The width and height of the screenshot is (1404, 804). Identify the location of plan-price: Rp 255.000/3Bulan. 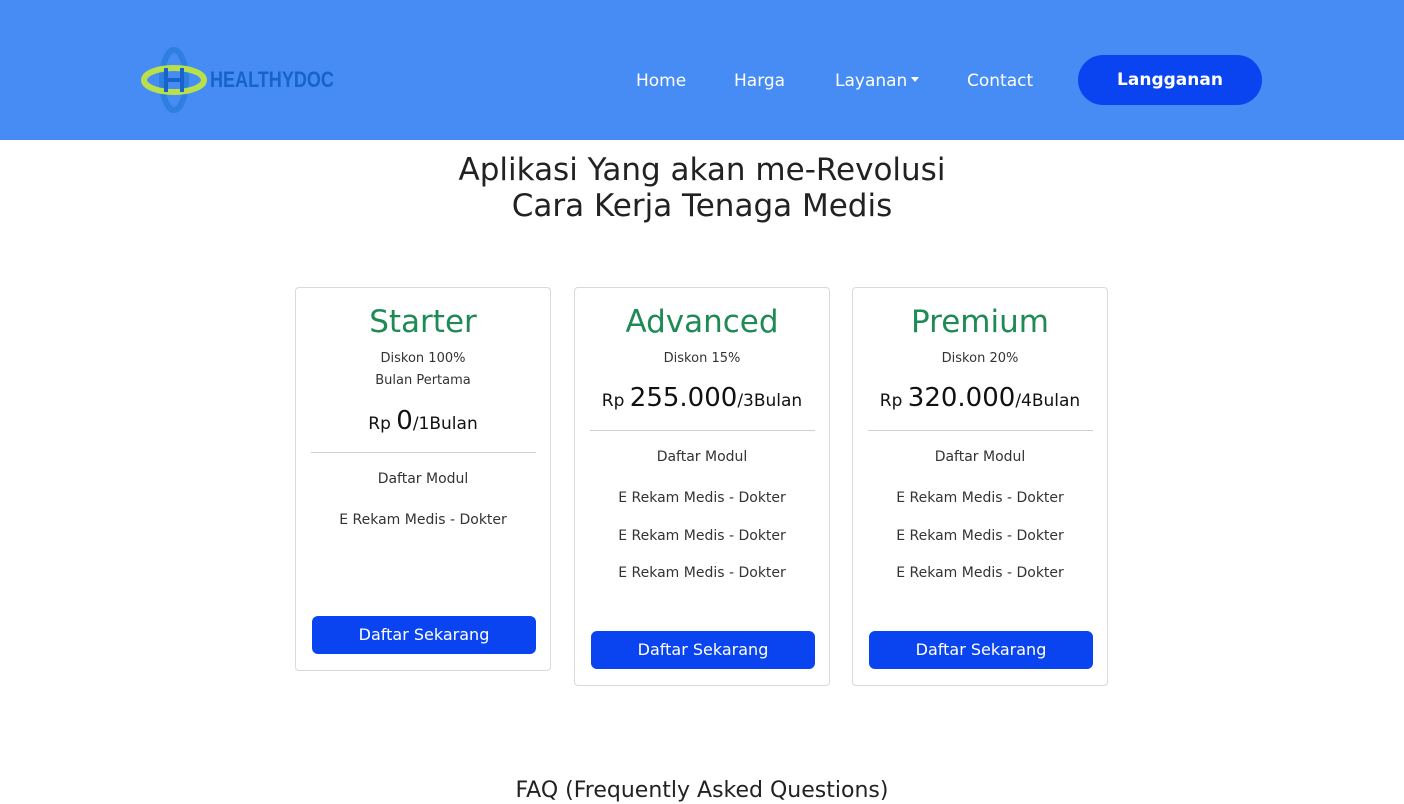
(702, 398).